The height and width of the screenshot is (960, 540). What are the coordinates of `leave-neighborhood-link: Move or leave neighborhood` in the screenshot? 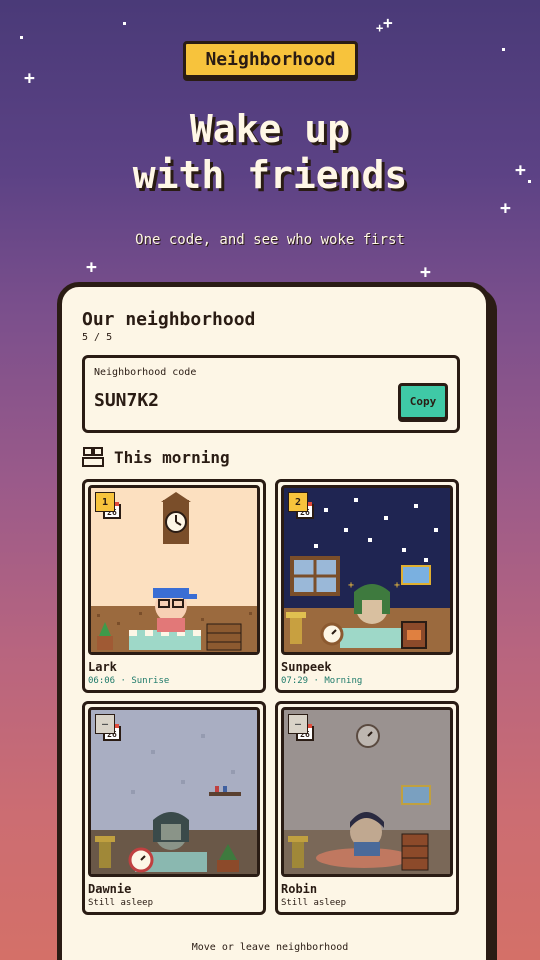 It's located at (270, 947).